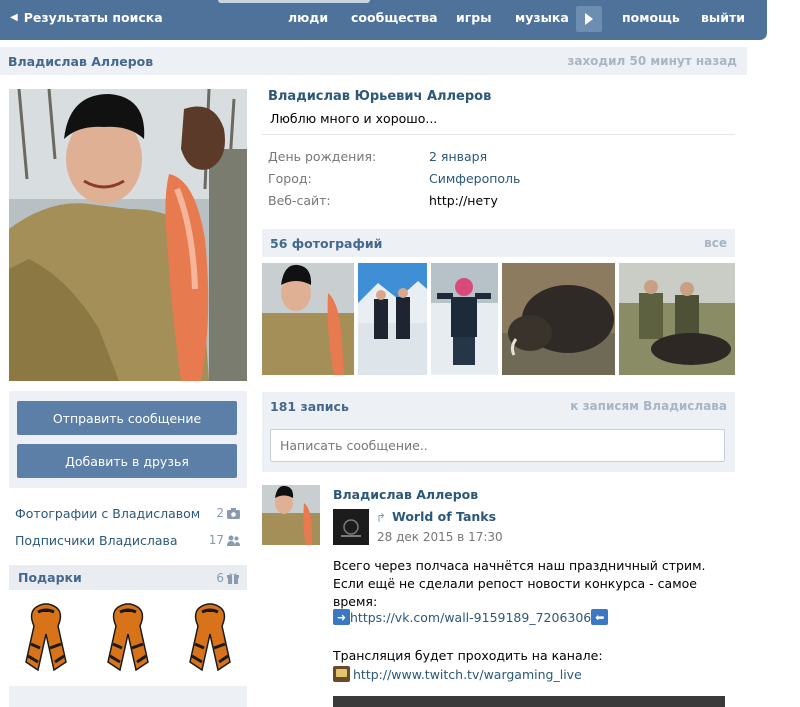 Image resolution: width=800 pixels, height=707 pixels. I want to click on profile-header-name: Владислав Аллеров, so click(81, 61).